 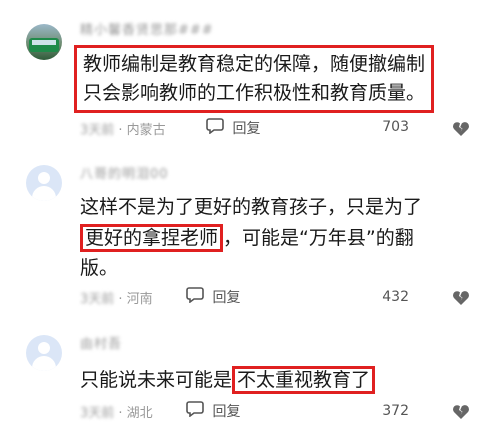 I want to click on comment-meta: 3天前 · 内蒙古, so click(x=123, y=129).